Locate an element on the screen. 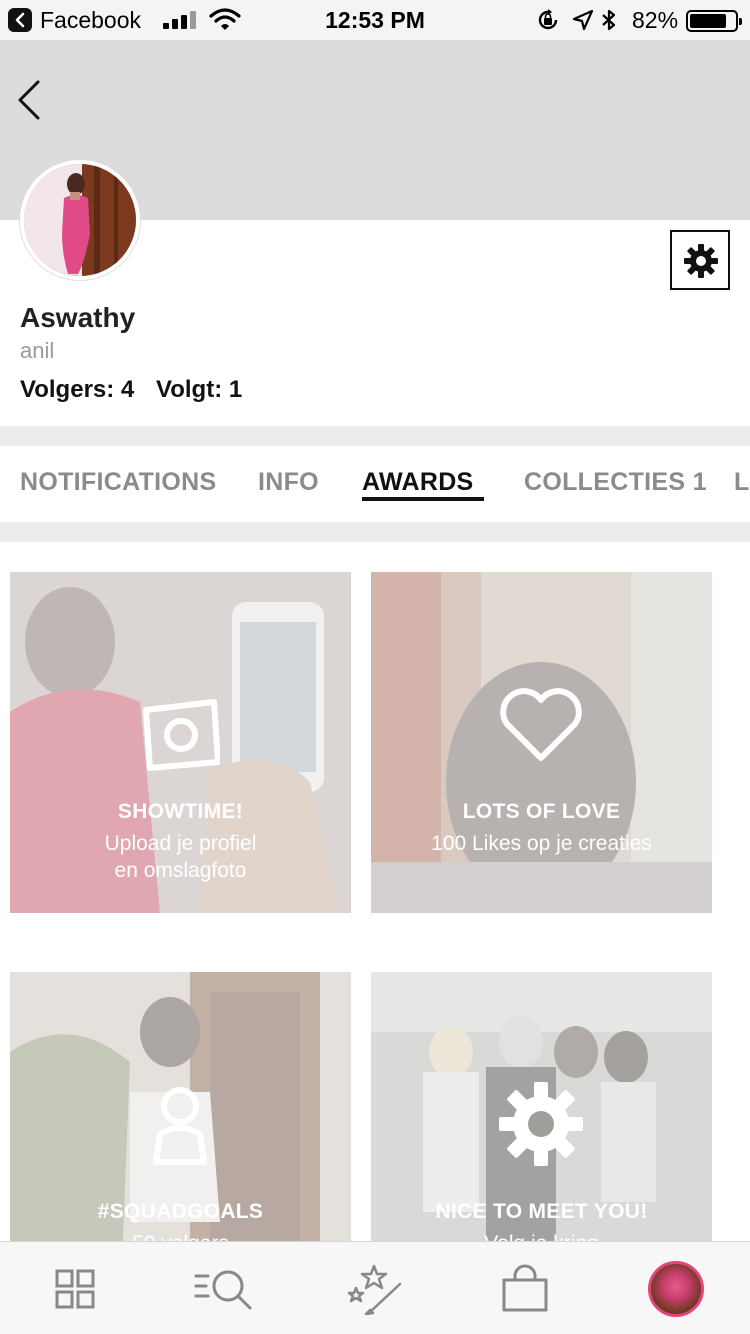 The height and width of the screenshot is (1334, 750). award-card-lots-of-love: LOTS OF LOVE 100 Likes op je creaties is located at coordinates (541, 742).